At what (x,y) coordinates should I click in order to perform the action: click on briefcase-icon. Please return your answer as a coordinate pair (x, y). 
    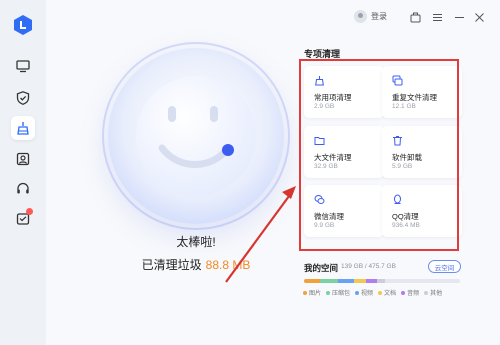
    Looking at the image, I should click on (415, 17).